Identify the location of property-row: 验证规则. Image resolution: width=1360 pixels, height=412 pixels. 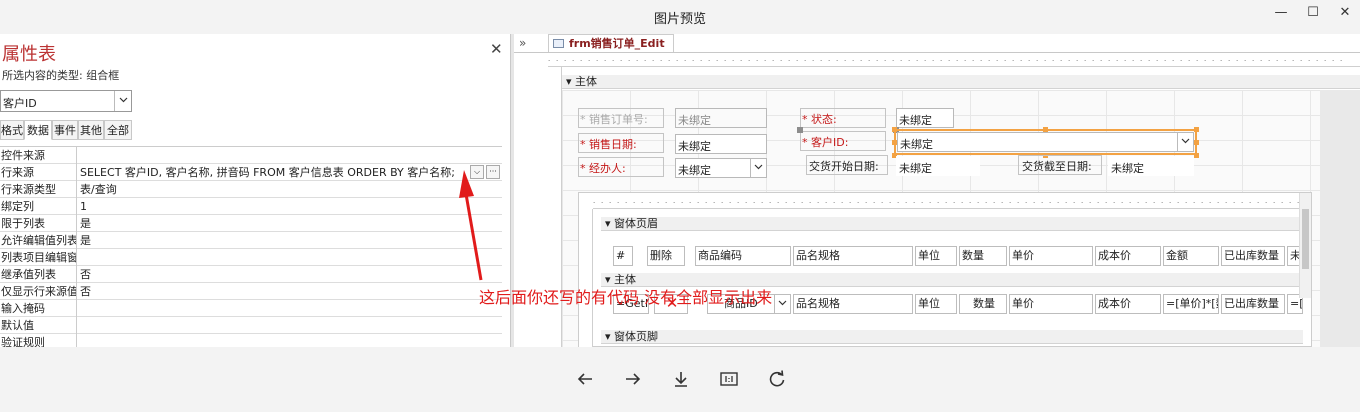
(251, 340).